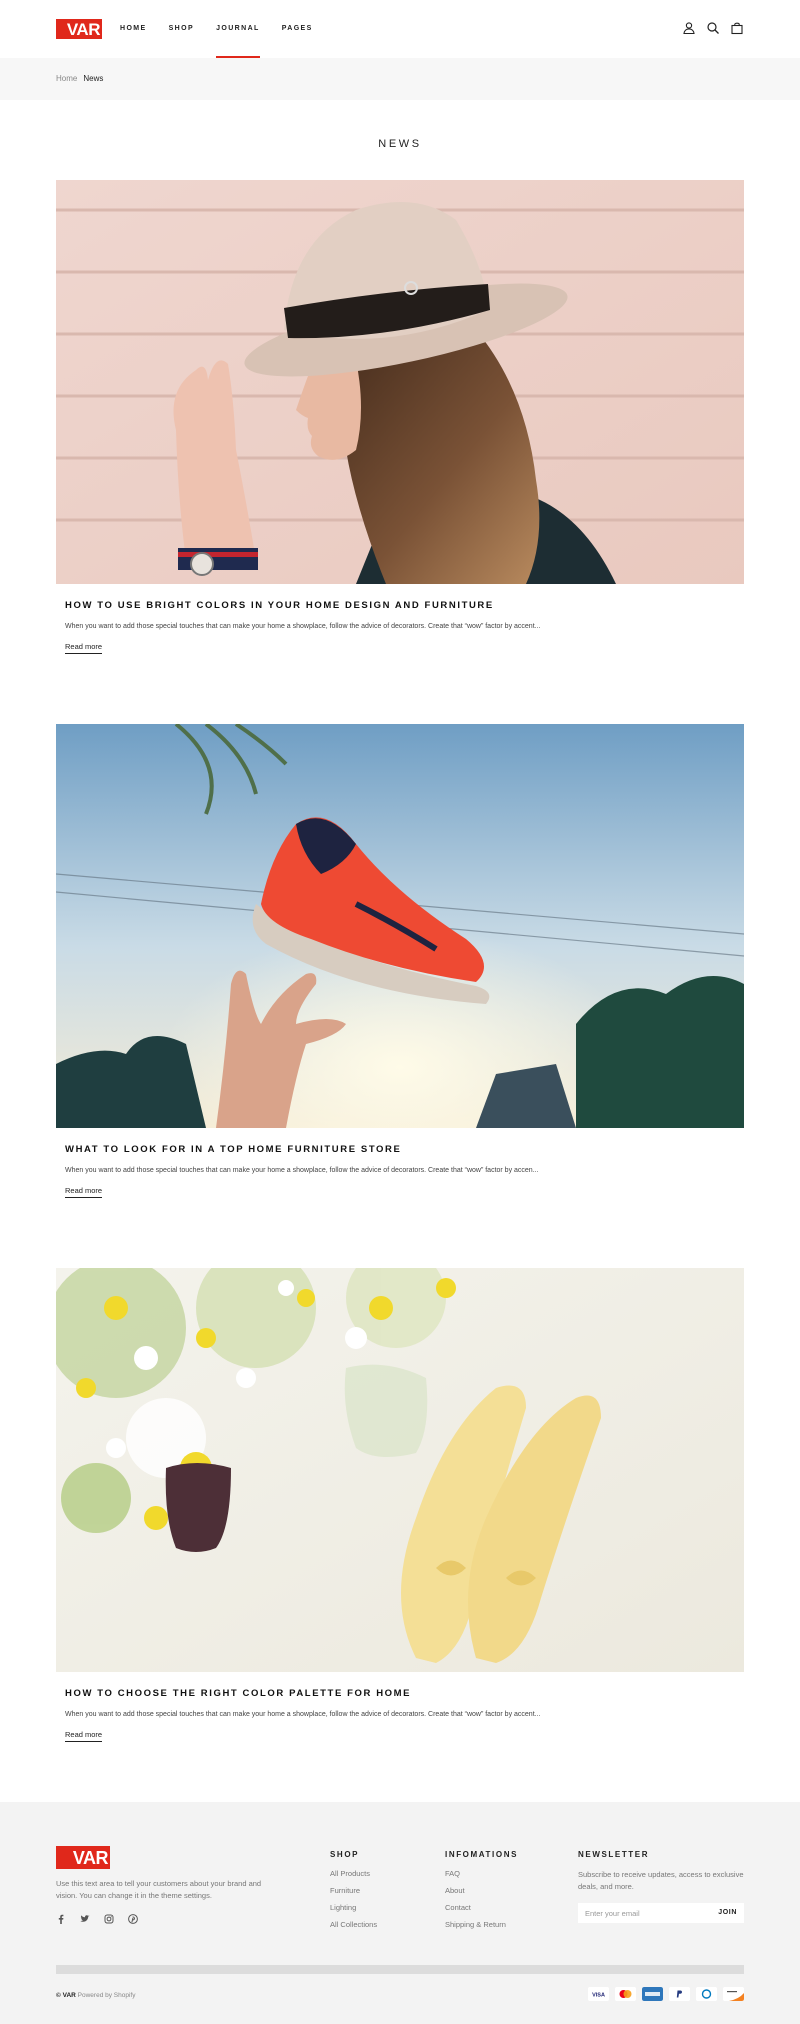 The image size is (800, 2024). What do you see at coordinates (652, 1994) in the screenshot?
I see `amex-icon` at bounding box center [652, 1994].